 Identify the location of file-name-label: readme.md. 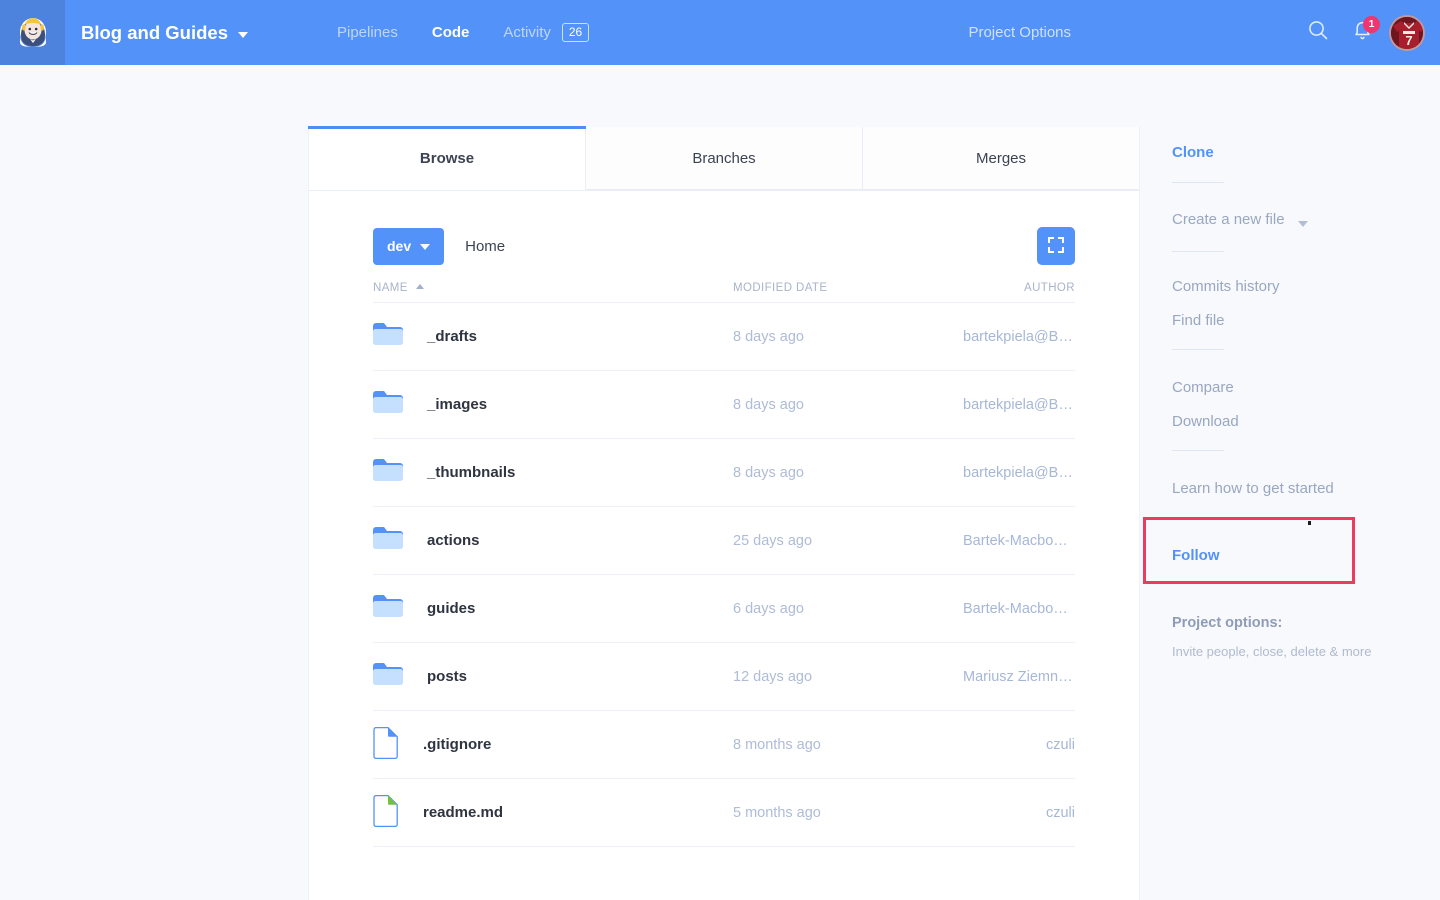
(463, 812).